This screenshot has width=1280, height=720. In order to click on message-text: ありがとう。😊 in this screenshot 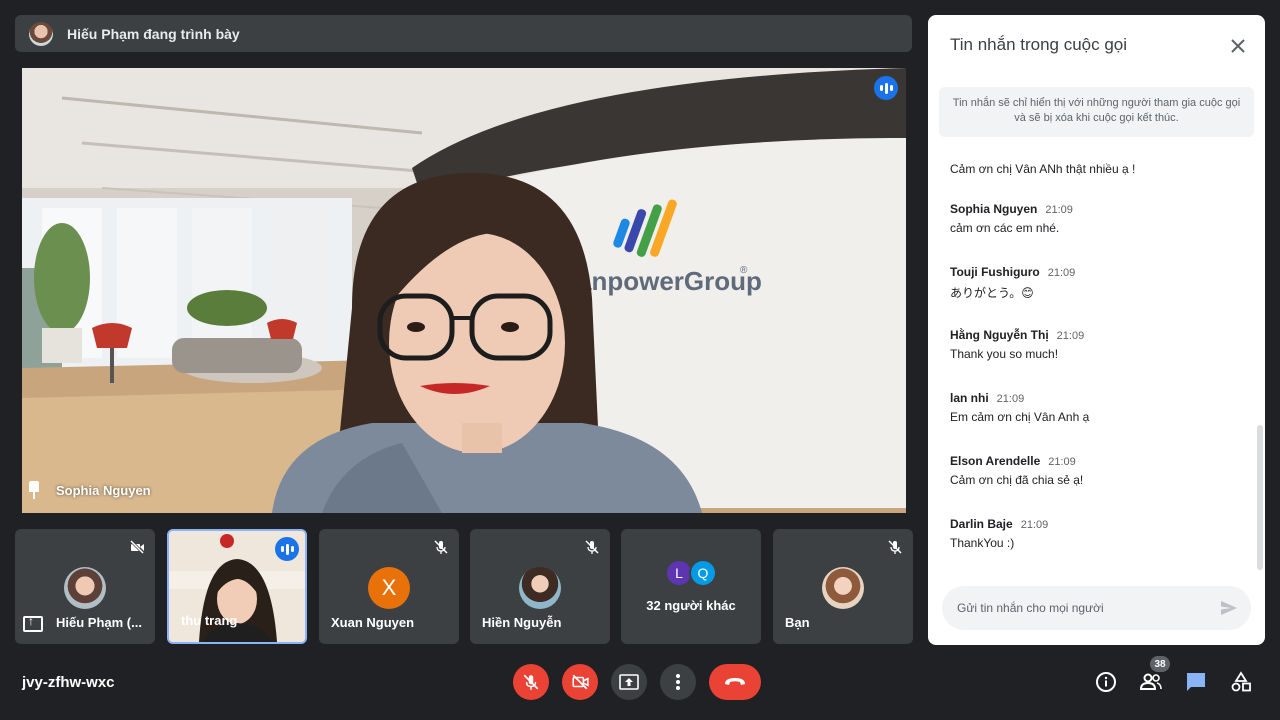, I will do `click(992, 293)`.